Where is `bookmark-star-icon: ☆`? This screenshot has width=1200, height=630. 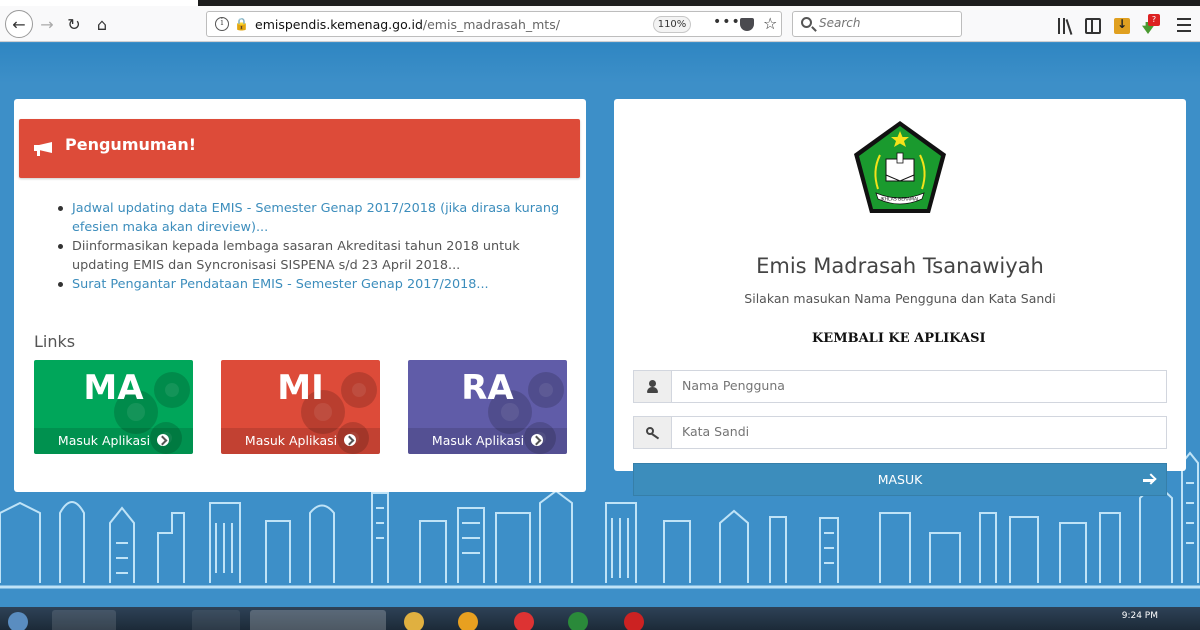 bookmark-star-icon: ☆ is located at coordinates (770, 23).